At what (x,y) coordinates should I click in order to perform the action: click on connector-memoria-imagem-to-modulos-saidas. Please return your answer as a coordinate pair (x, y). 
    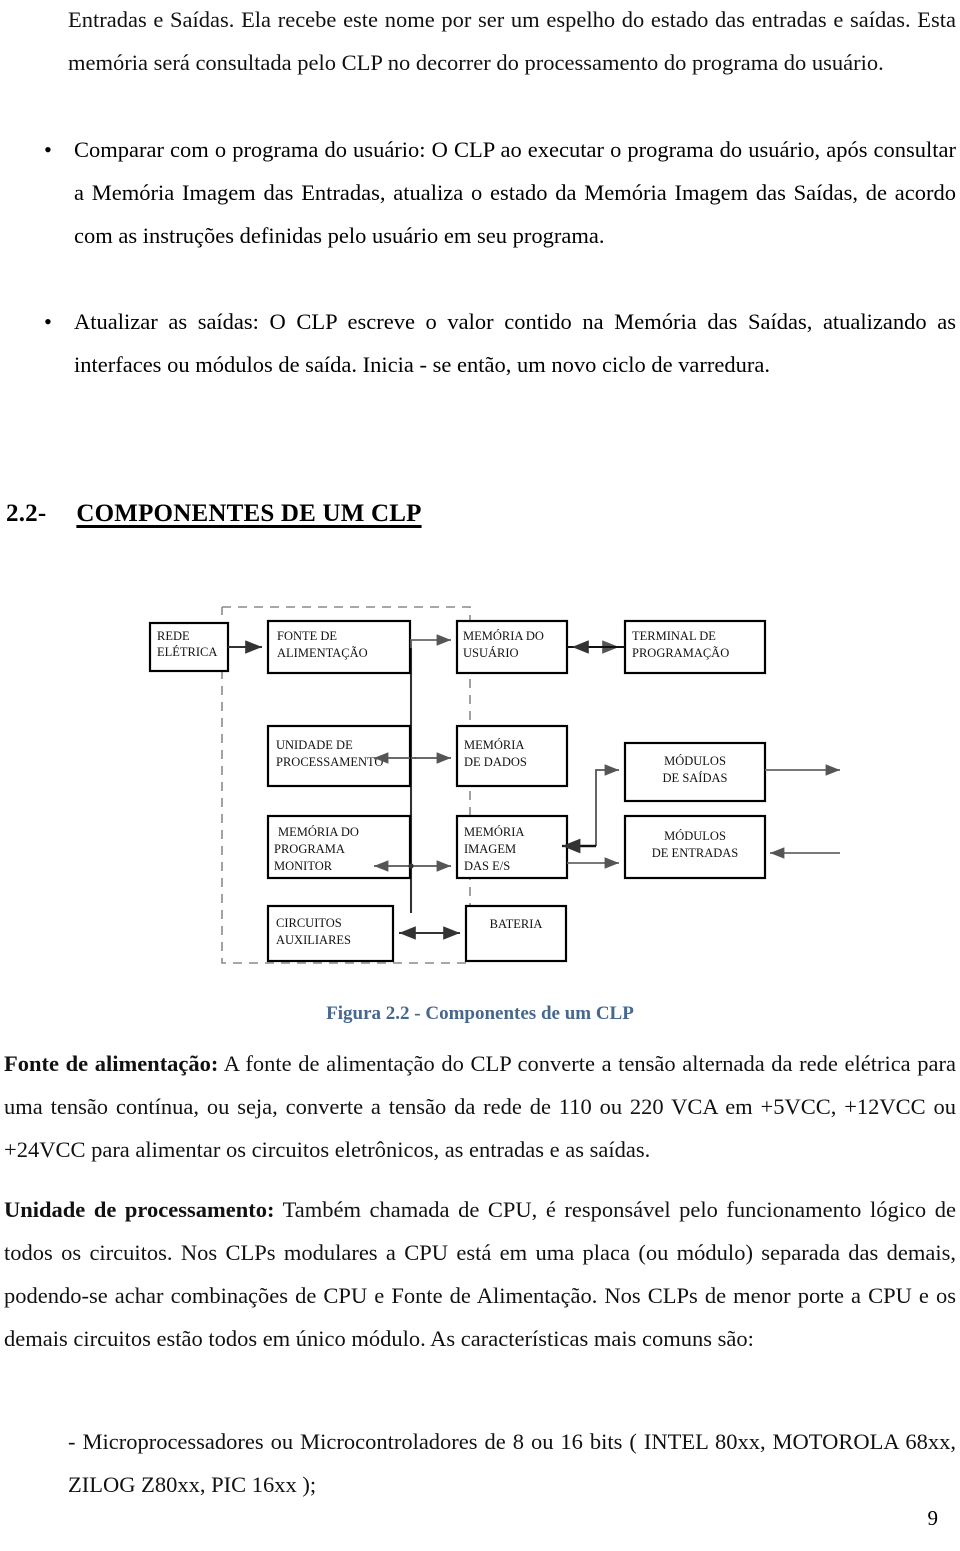
    Looking at the image, I should click on (590, 809).